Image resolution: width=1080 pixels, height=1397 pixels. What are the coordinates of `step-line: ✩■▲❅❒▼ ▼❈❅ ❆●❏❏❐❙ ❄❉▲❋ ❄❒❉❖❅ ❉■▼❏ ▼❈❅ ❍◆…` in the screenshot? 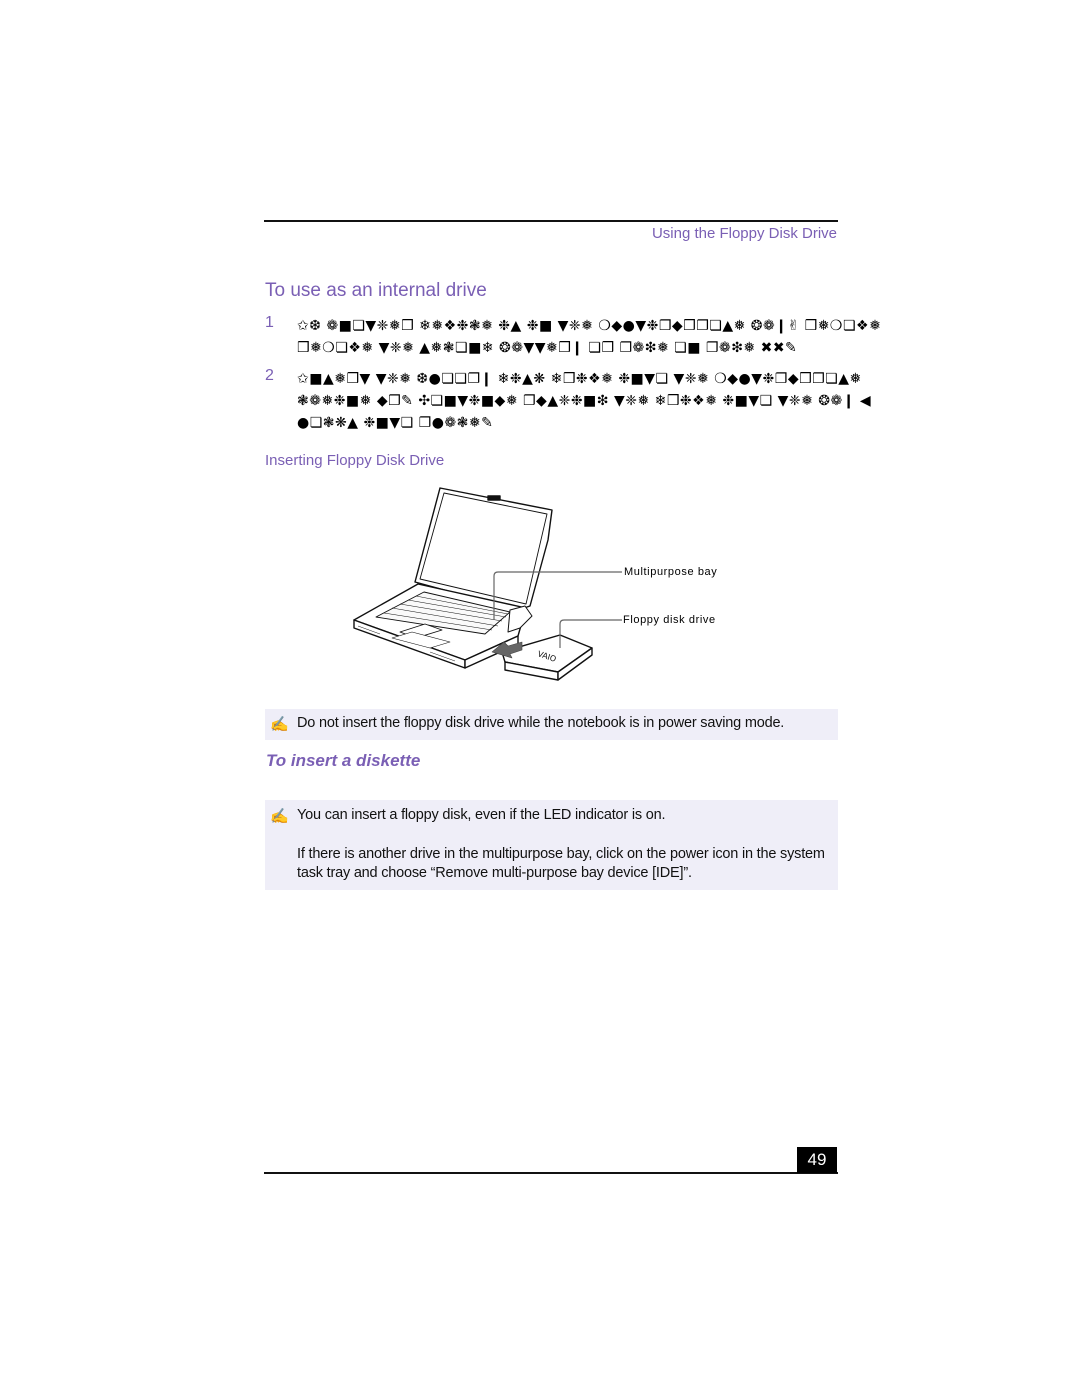 It's located at (579, 379).